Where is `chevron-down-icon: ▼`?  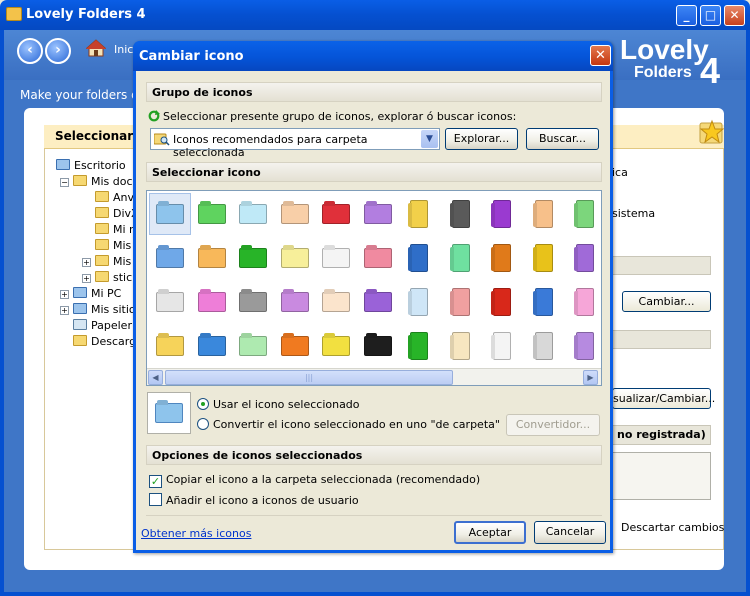
chevron-down-icon: ▼ is located at coordinates (429, 139).